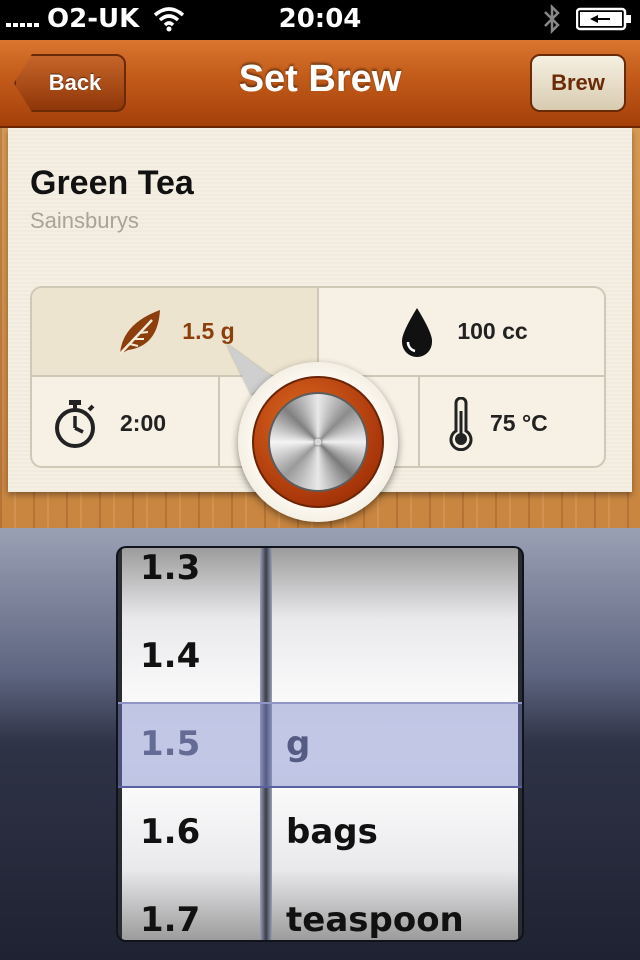 This screenshot has width=640, height=960. Describe the element at coordinates (175, 332) in the screenshot. I see `weight-setting: 1.5 g` at that location.